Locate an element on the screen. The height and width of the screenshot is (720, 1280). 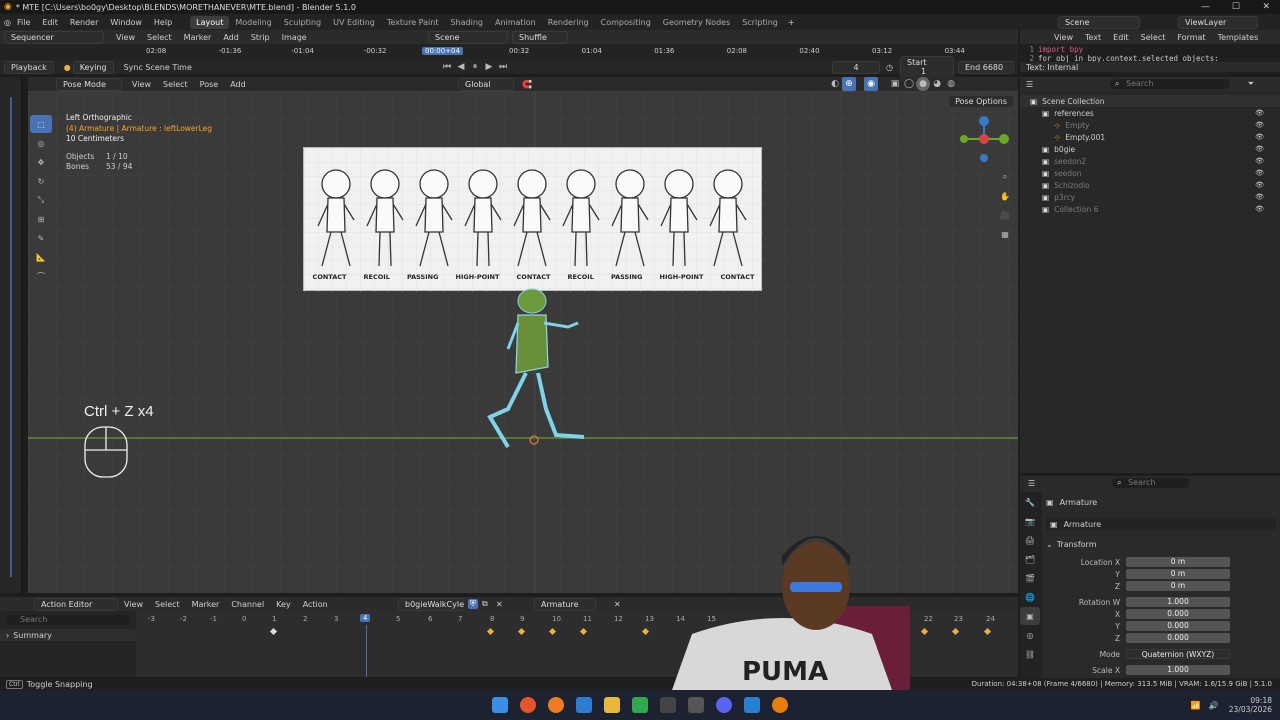
tab-rendering: Rendering is located at coordinates (568, 22).